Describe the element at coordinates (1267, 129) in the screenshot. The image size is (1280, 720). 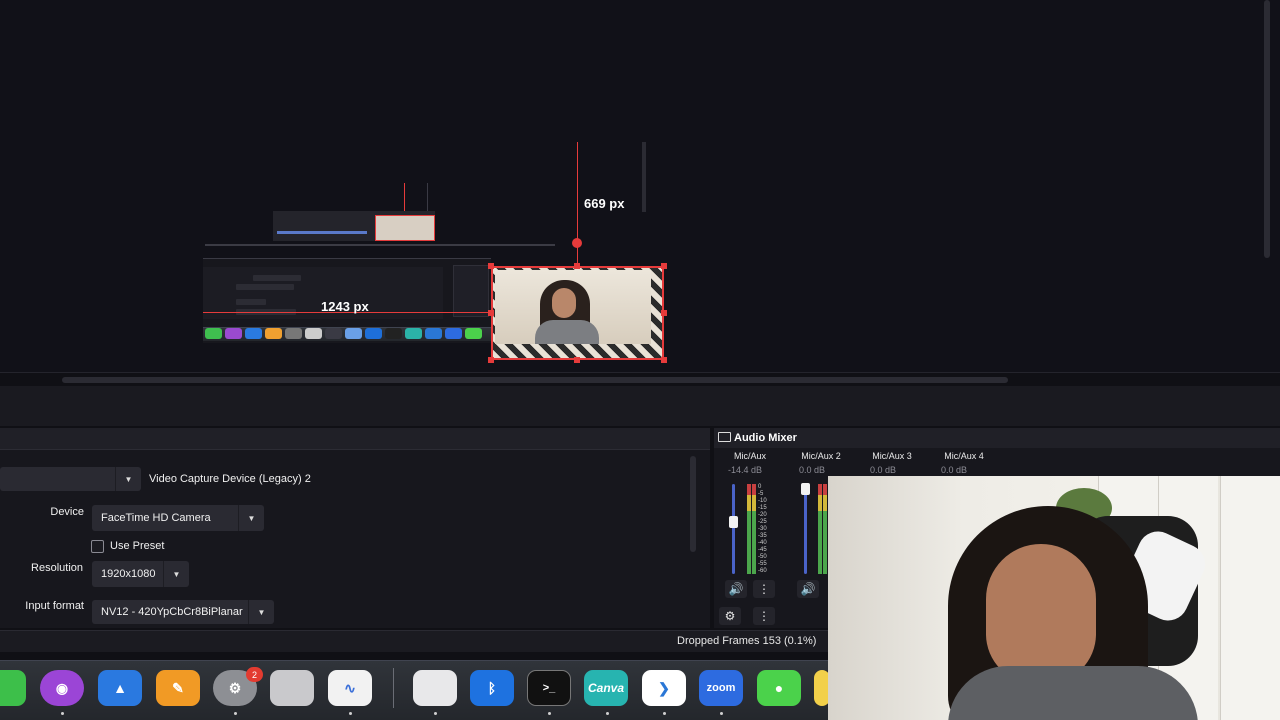
I see `preview-vertical-scrollbar` at that location.